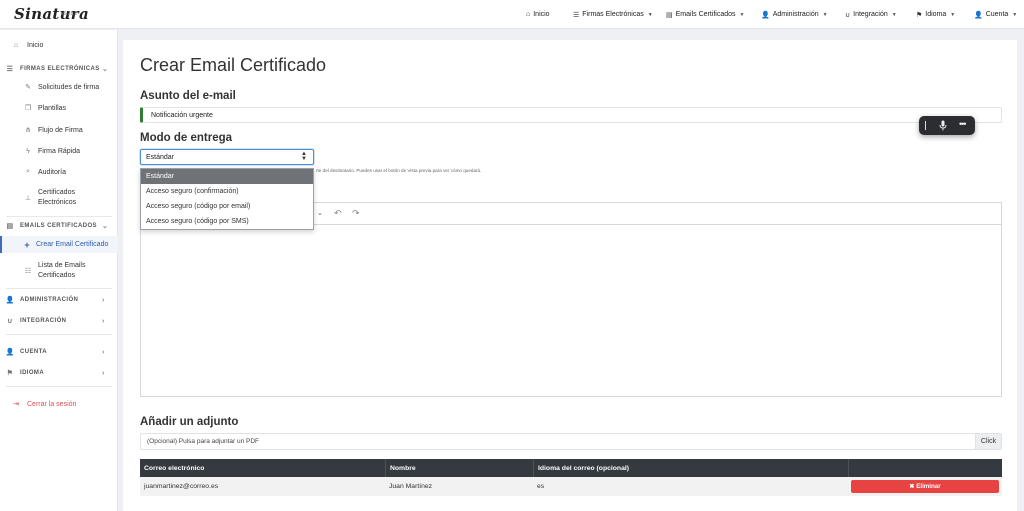 The height and width of the screenshot is (511, 1024). I want to click on sidebar-item-auditoria: ⌕ Auditoría, so click(59, 172).